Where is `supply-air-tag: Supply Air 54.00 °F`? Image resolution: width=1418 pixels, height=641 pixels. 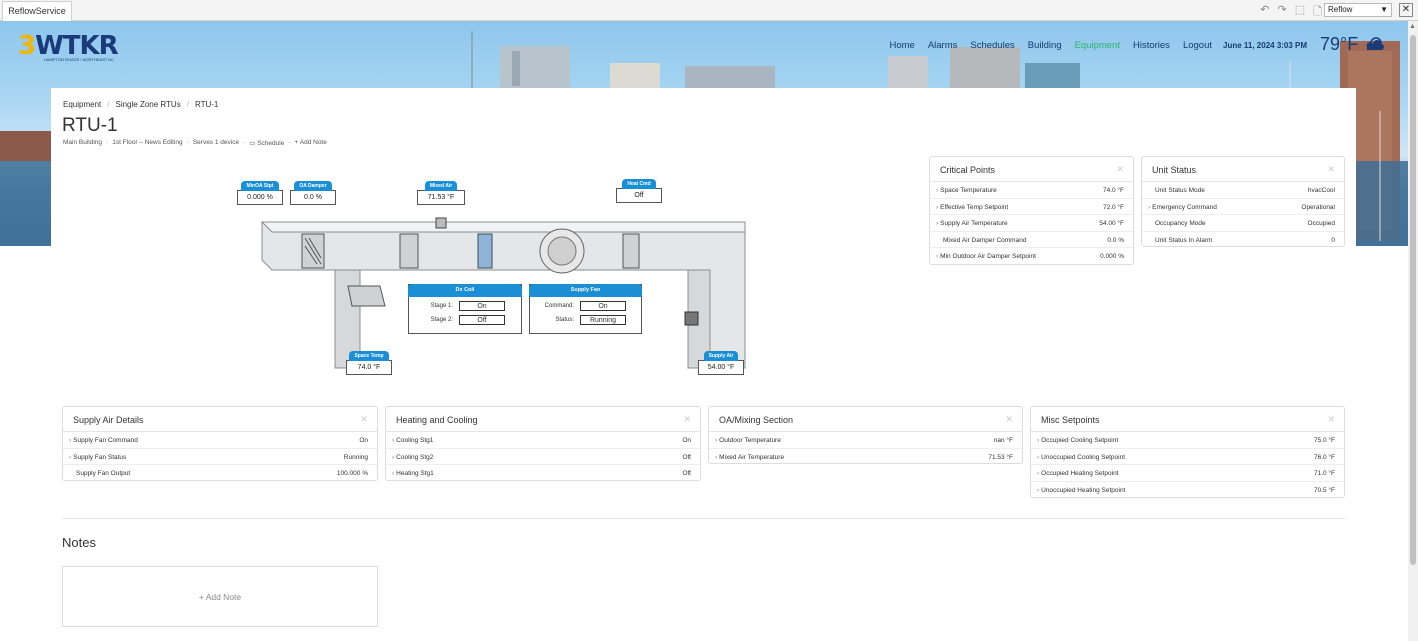 supply-air-tag: Supply Air 54.00 °F is located at coordinates (721, 363).